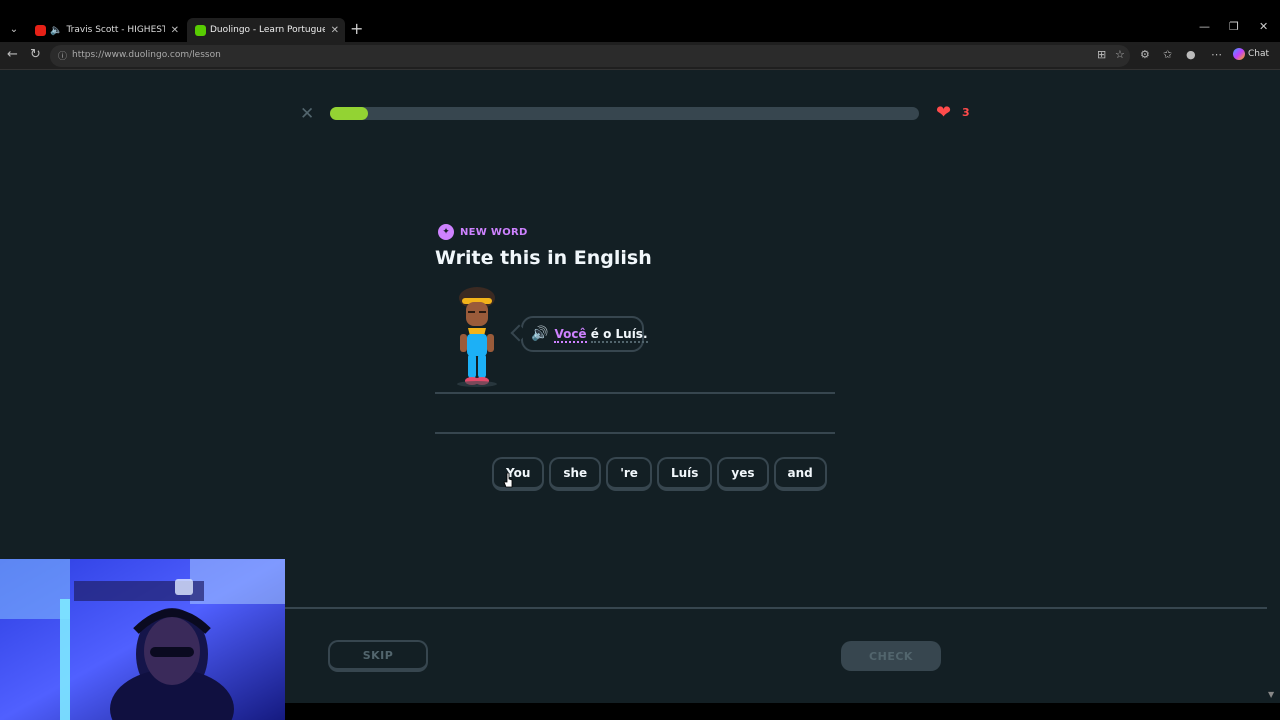 Image resolution: width=1280 pixels, height=720 pixels. What do you see at coordinates (966, 112) in the screenshot?
I see `hearts-count: 3` at bounding box center [966, 112].